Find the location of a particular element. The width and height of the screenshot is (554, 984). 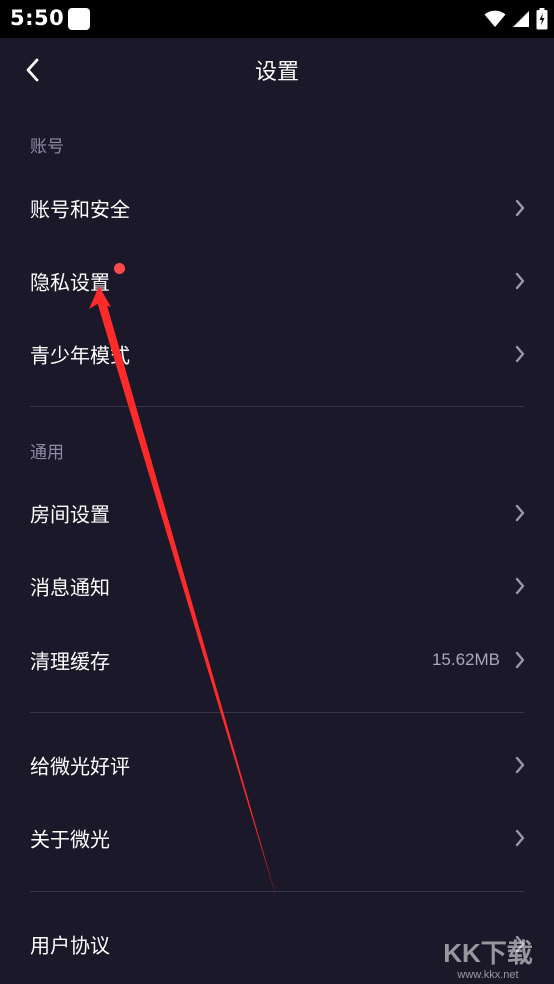

settings-item-privacy: 隐私设置 is located at coordinates (277, 281).